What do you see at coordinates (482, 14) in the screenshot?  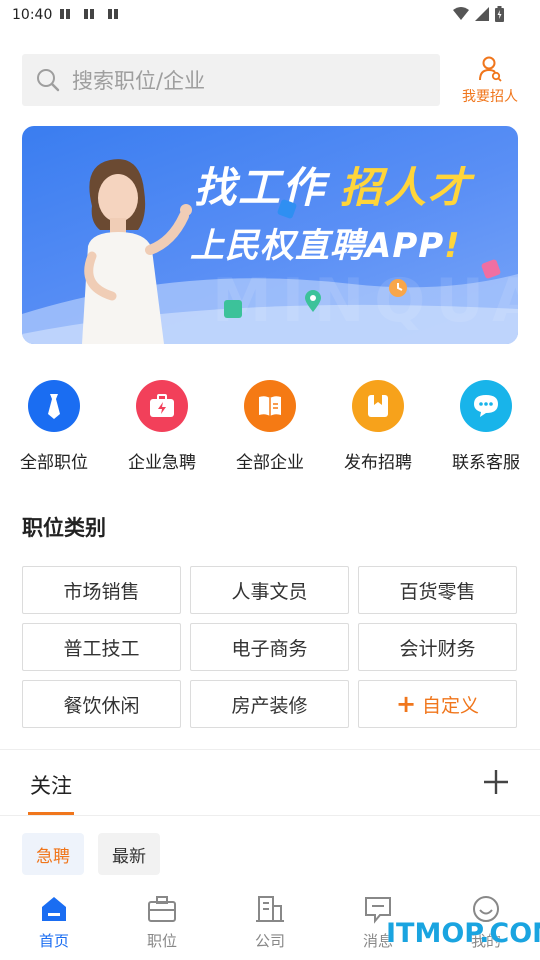 I see `signal-icon` at bounding box center [482, 14].